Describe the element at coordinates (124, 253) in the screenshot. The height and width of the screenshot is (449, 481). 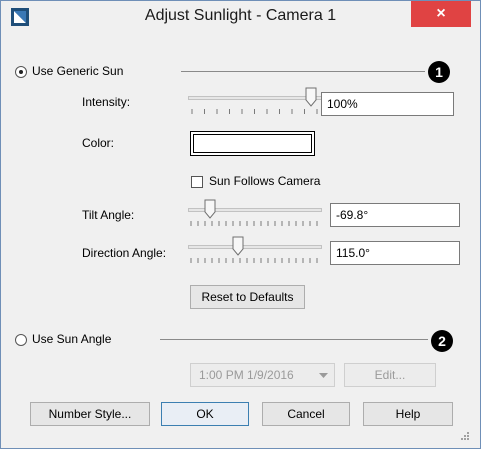
I see `direction-angle-label: Direction Angle:` at that location.